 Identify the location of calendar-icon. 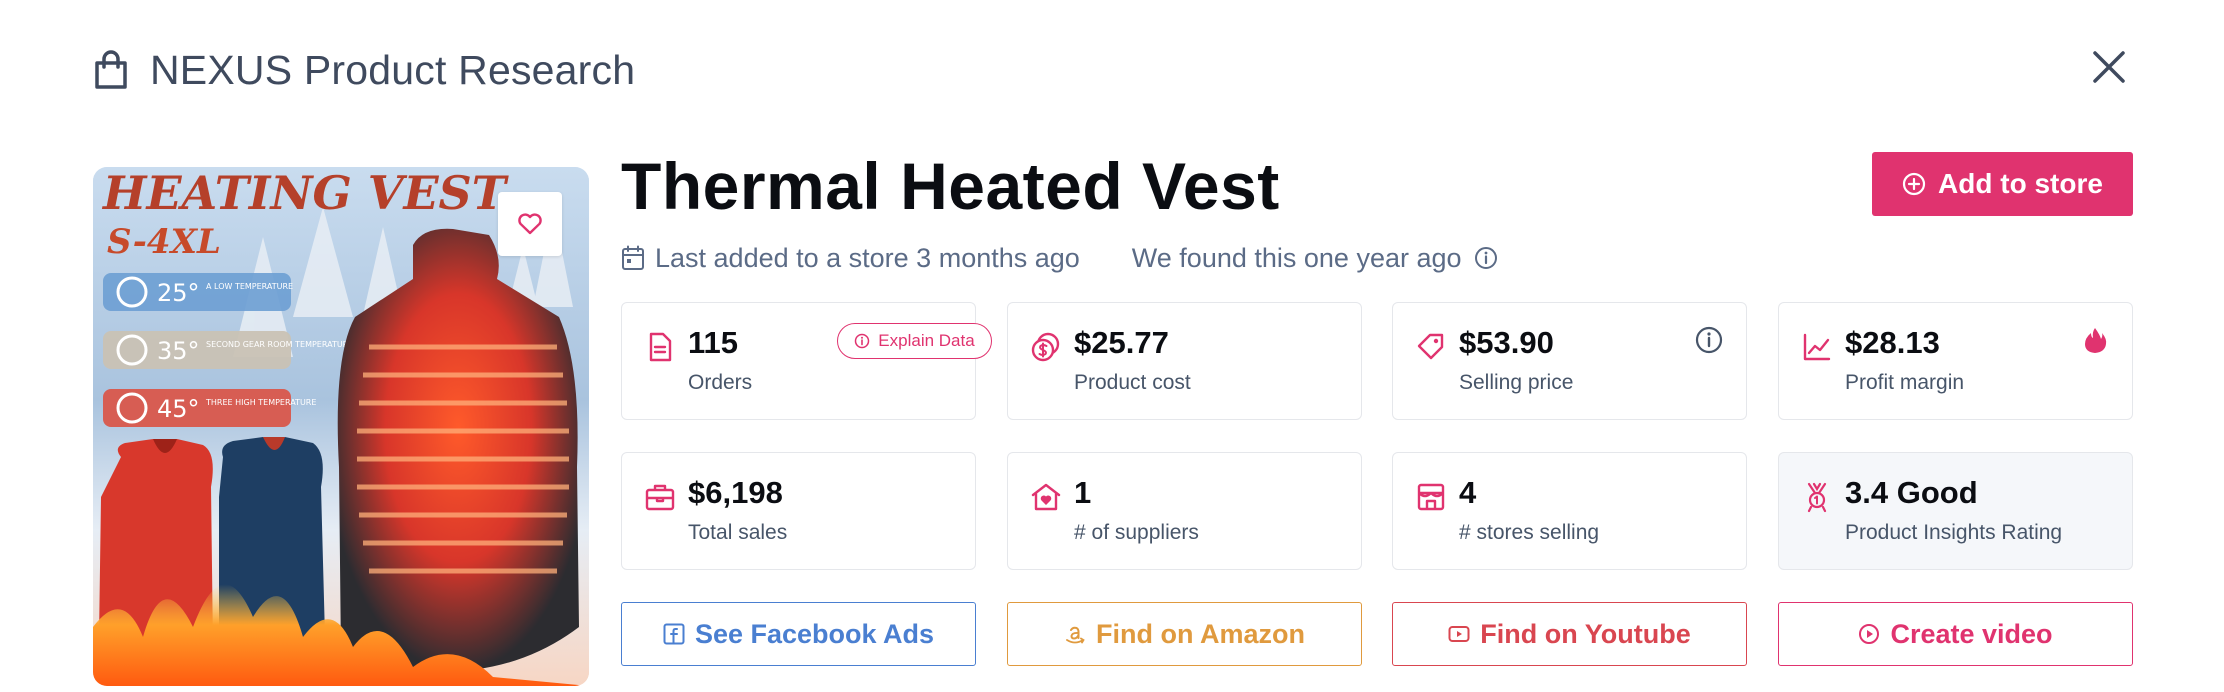
(633, 257).